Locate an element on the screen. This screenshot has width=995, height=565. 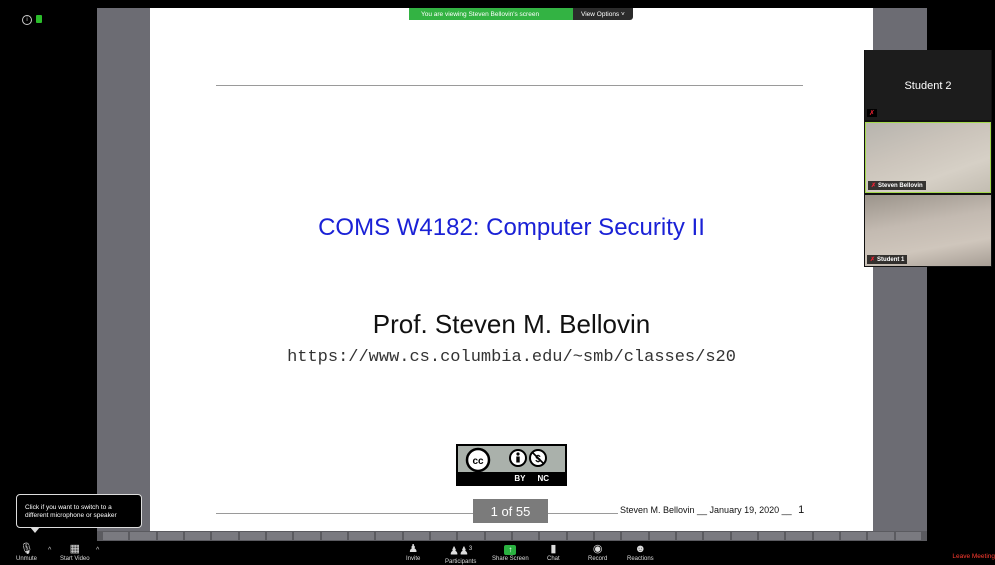
chat-icon: ▮ is located at coordinates (553, 549).